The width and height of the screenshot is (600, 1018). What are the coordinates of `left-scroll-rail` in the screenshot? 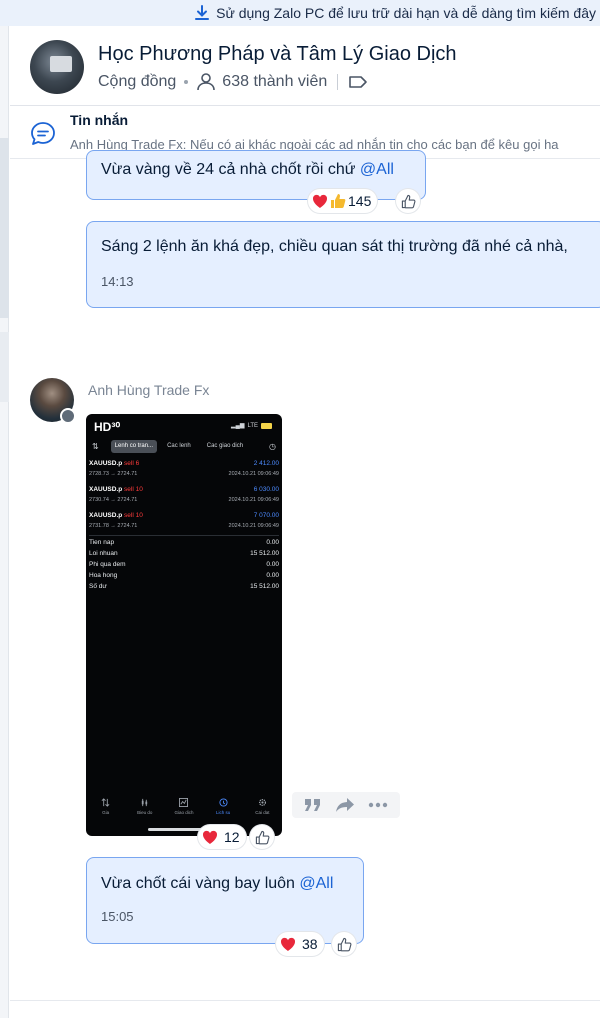 It's located at (4, 522).